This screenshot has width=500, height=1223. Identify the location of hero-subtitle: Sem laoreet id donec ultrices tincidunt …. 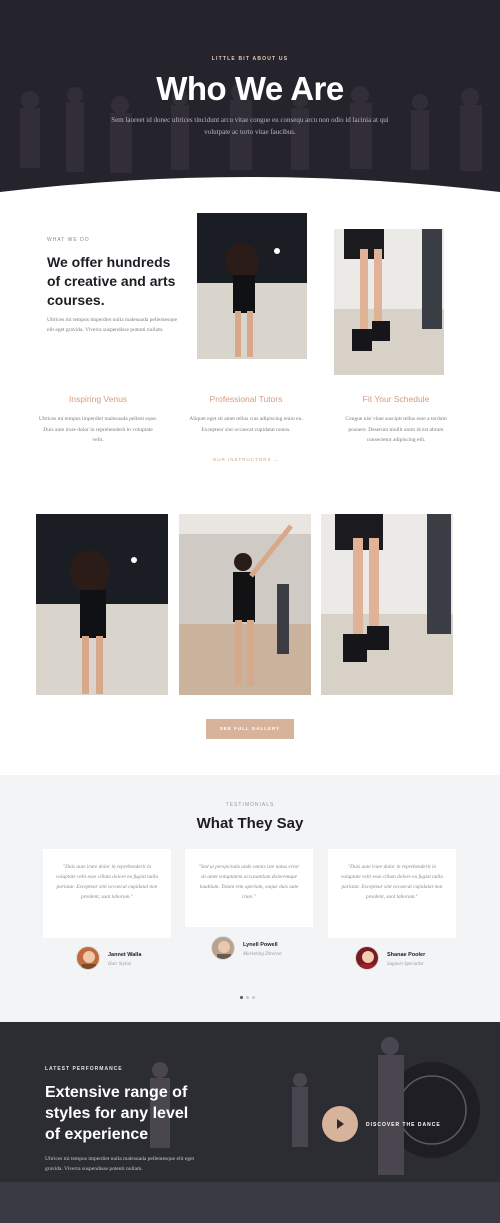
(250, 126).